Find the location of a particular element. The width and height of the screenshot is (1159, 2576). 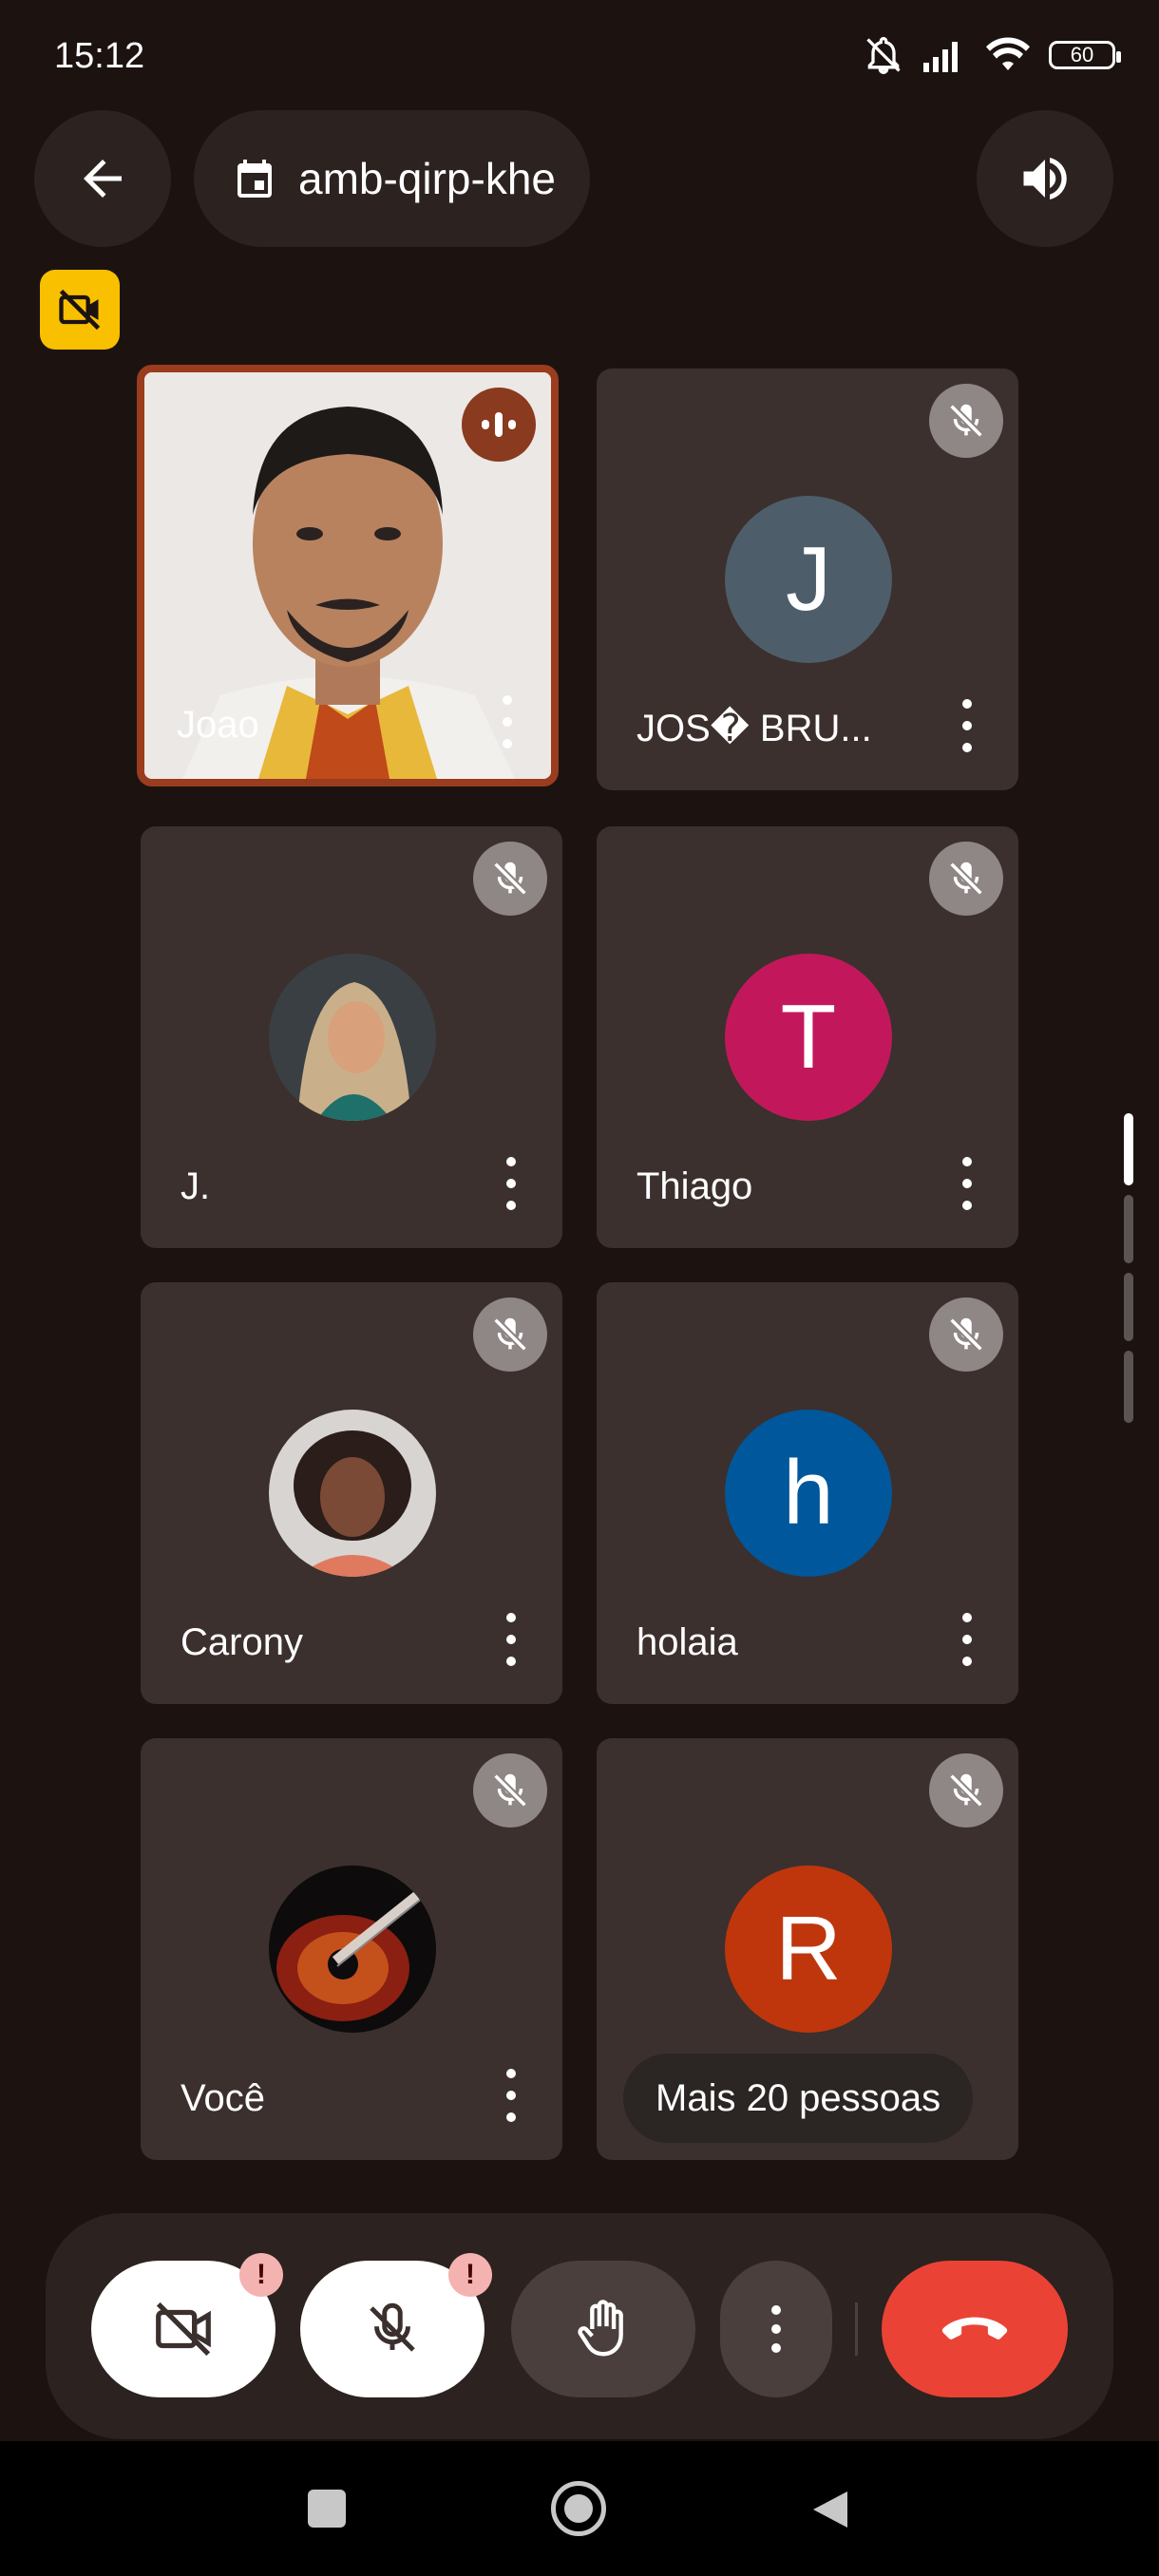

recording-off-indicator is located at coordinates (80, 310).